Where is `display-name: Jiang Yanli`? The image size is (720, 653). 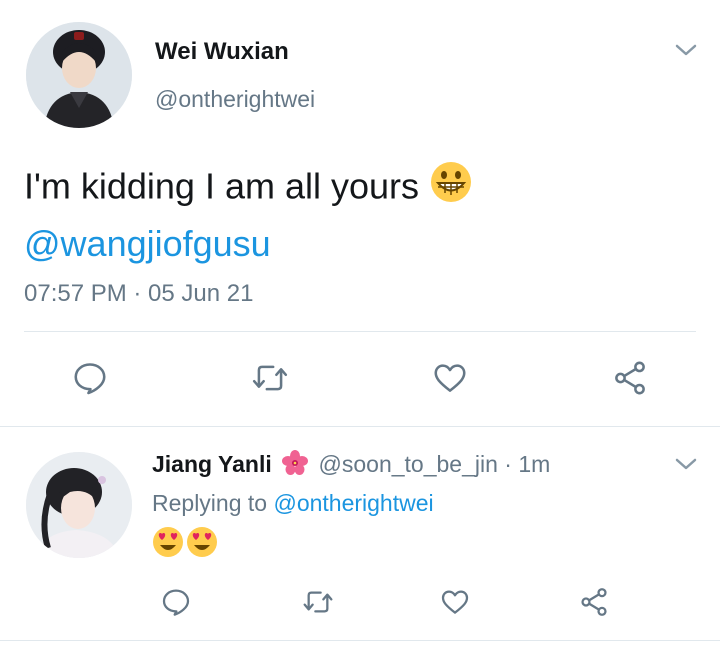
display-name: Jiang Yanli is located at coordinates (212, 464).